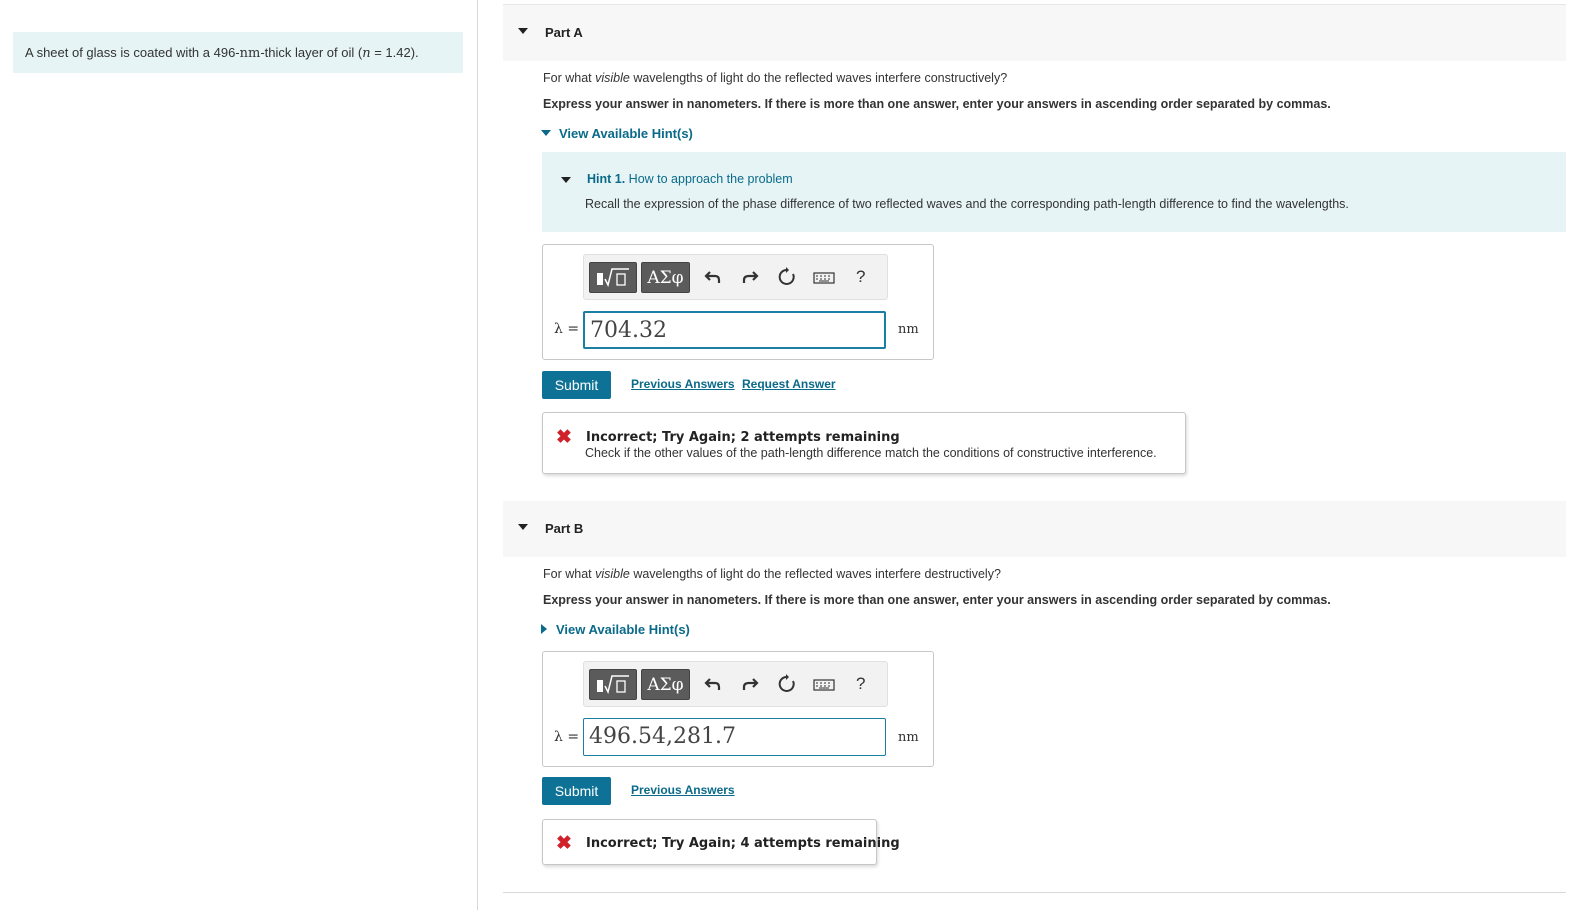 This screenshot has width=1587, height=910. What do you see at coordinates (606, 179) in the screenshot?
I see `hint-number: Hint 1.` at bounding box center [606, 179].